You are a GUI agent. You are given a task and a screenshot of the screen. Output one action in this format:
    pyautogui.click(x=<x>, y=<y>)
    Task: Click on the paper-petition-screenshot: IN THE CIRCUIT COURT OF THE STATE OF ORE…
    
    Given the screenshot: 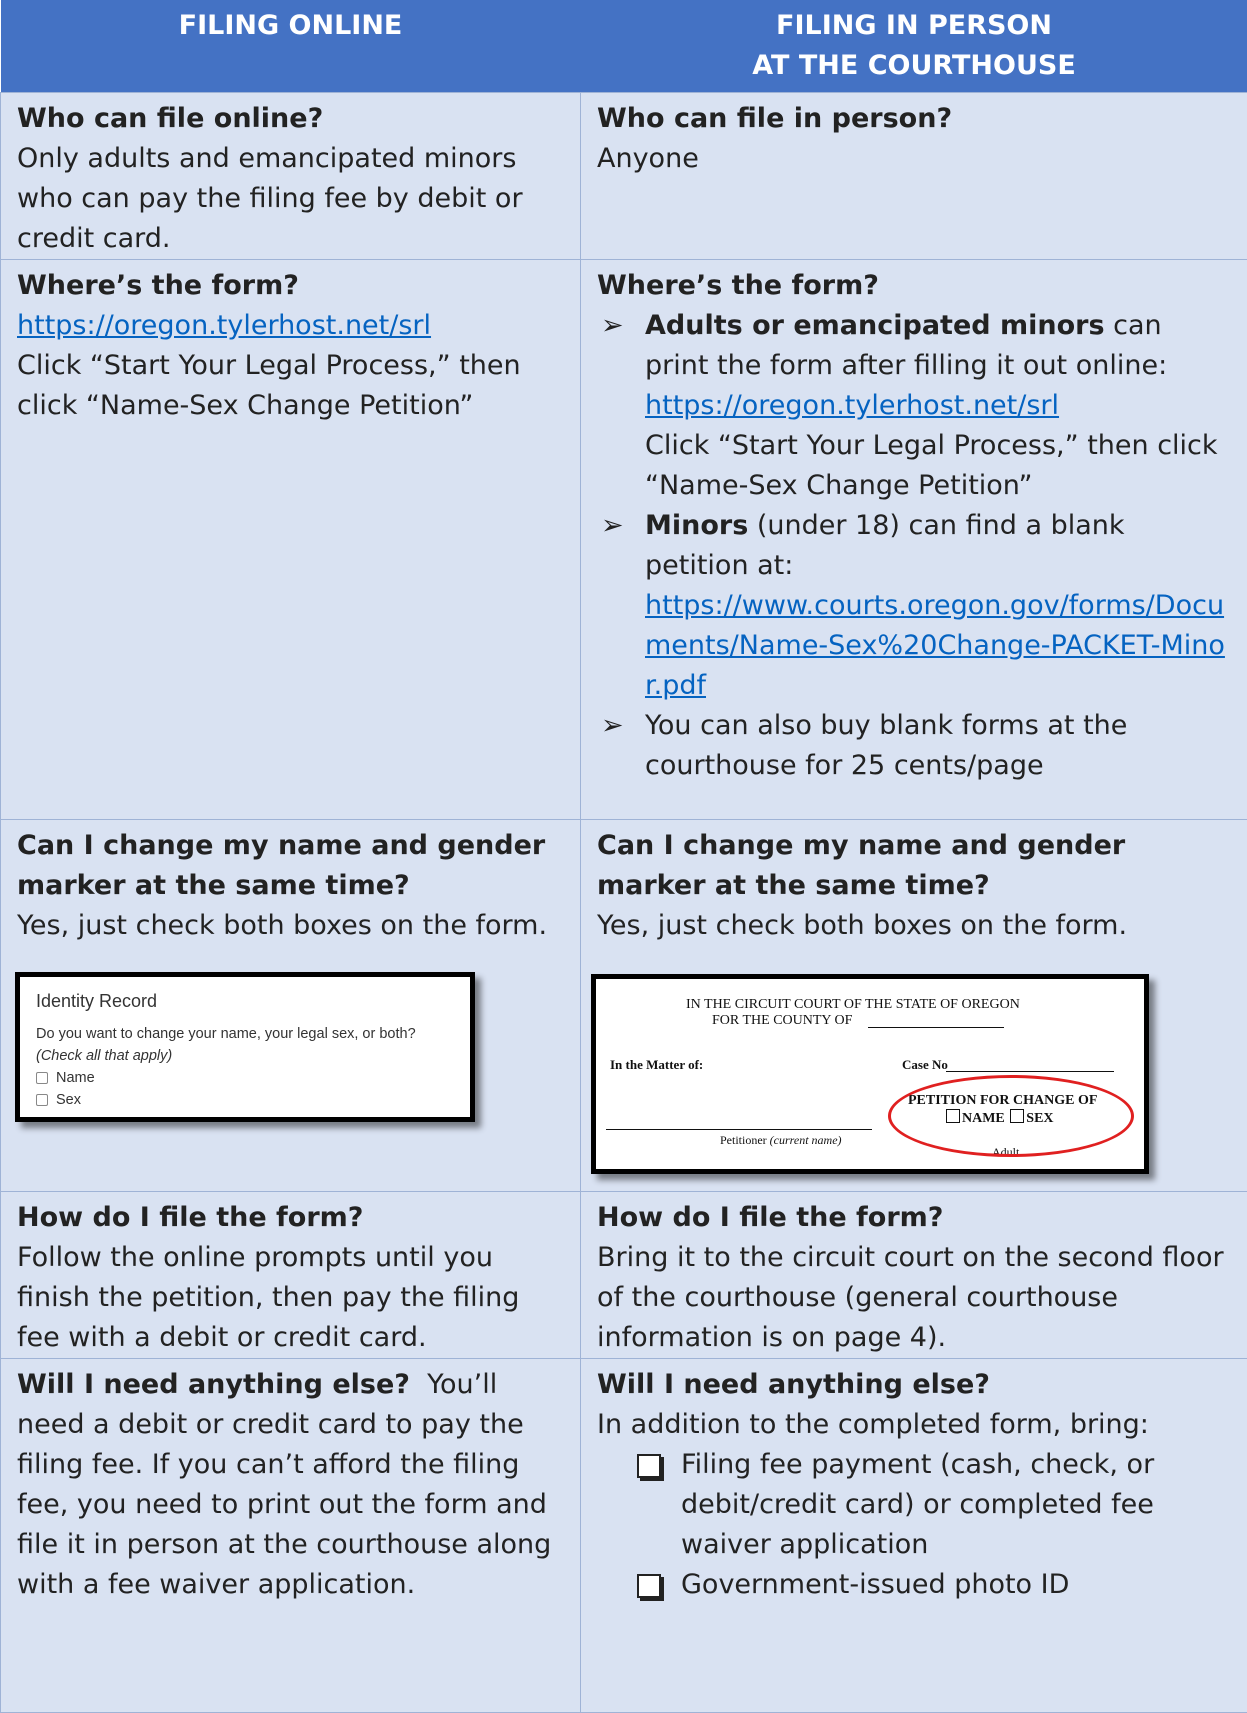 What is the action you would take?
    pyautogui.click(x=870, y=1074)
    